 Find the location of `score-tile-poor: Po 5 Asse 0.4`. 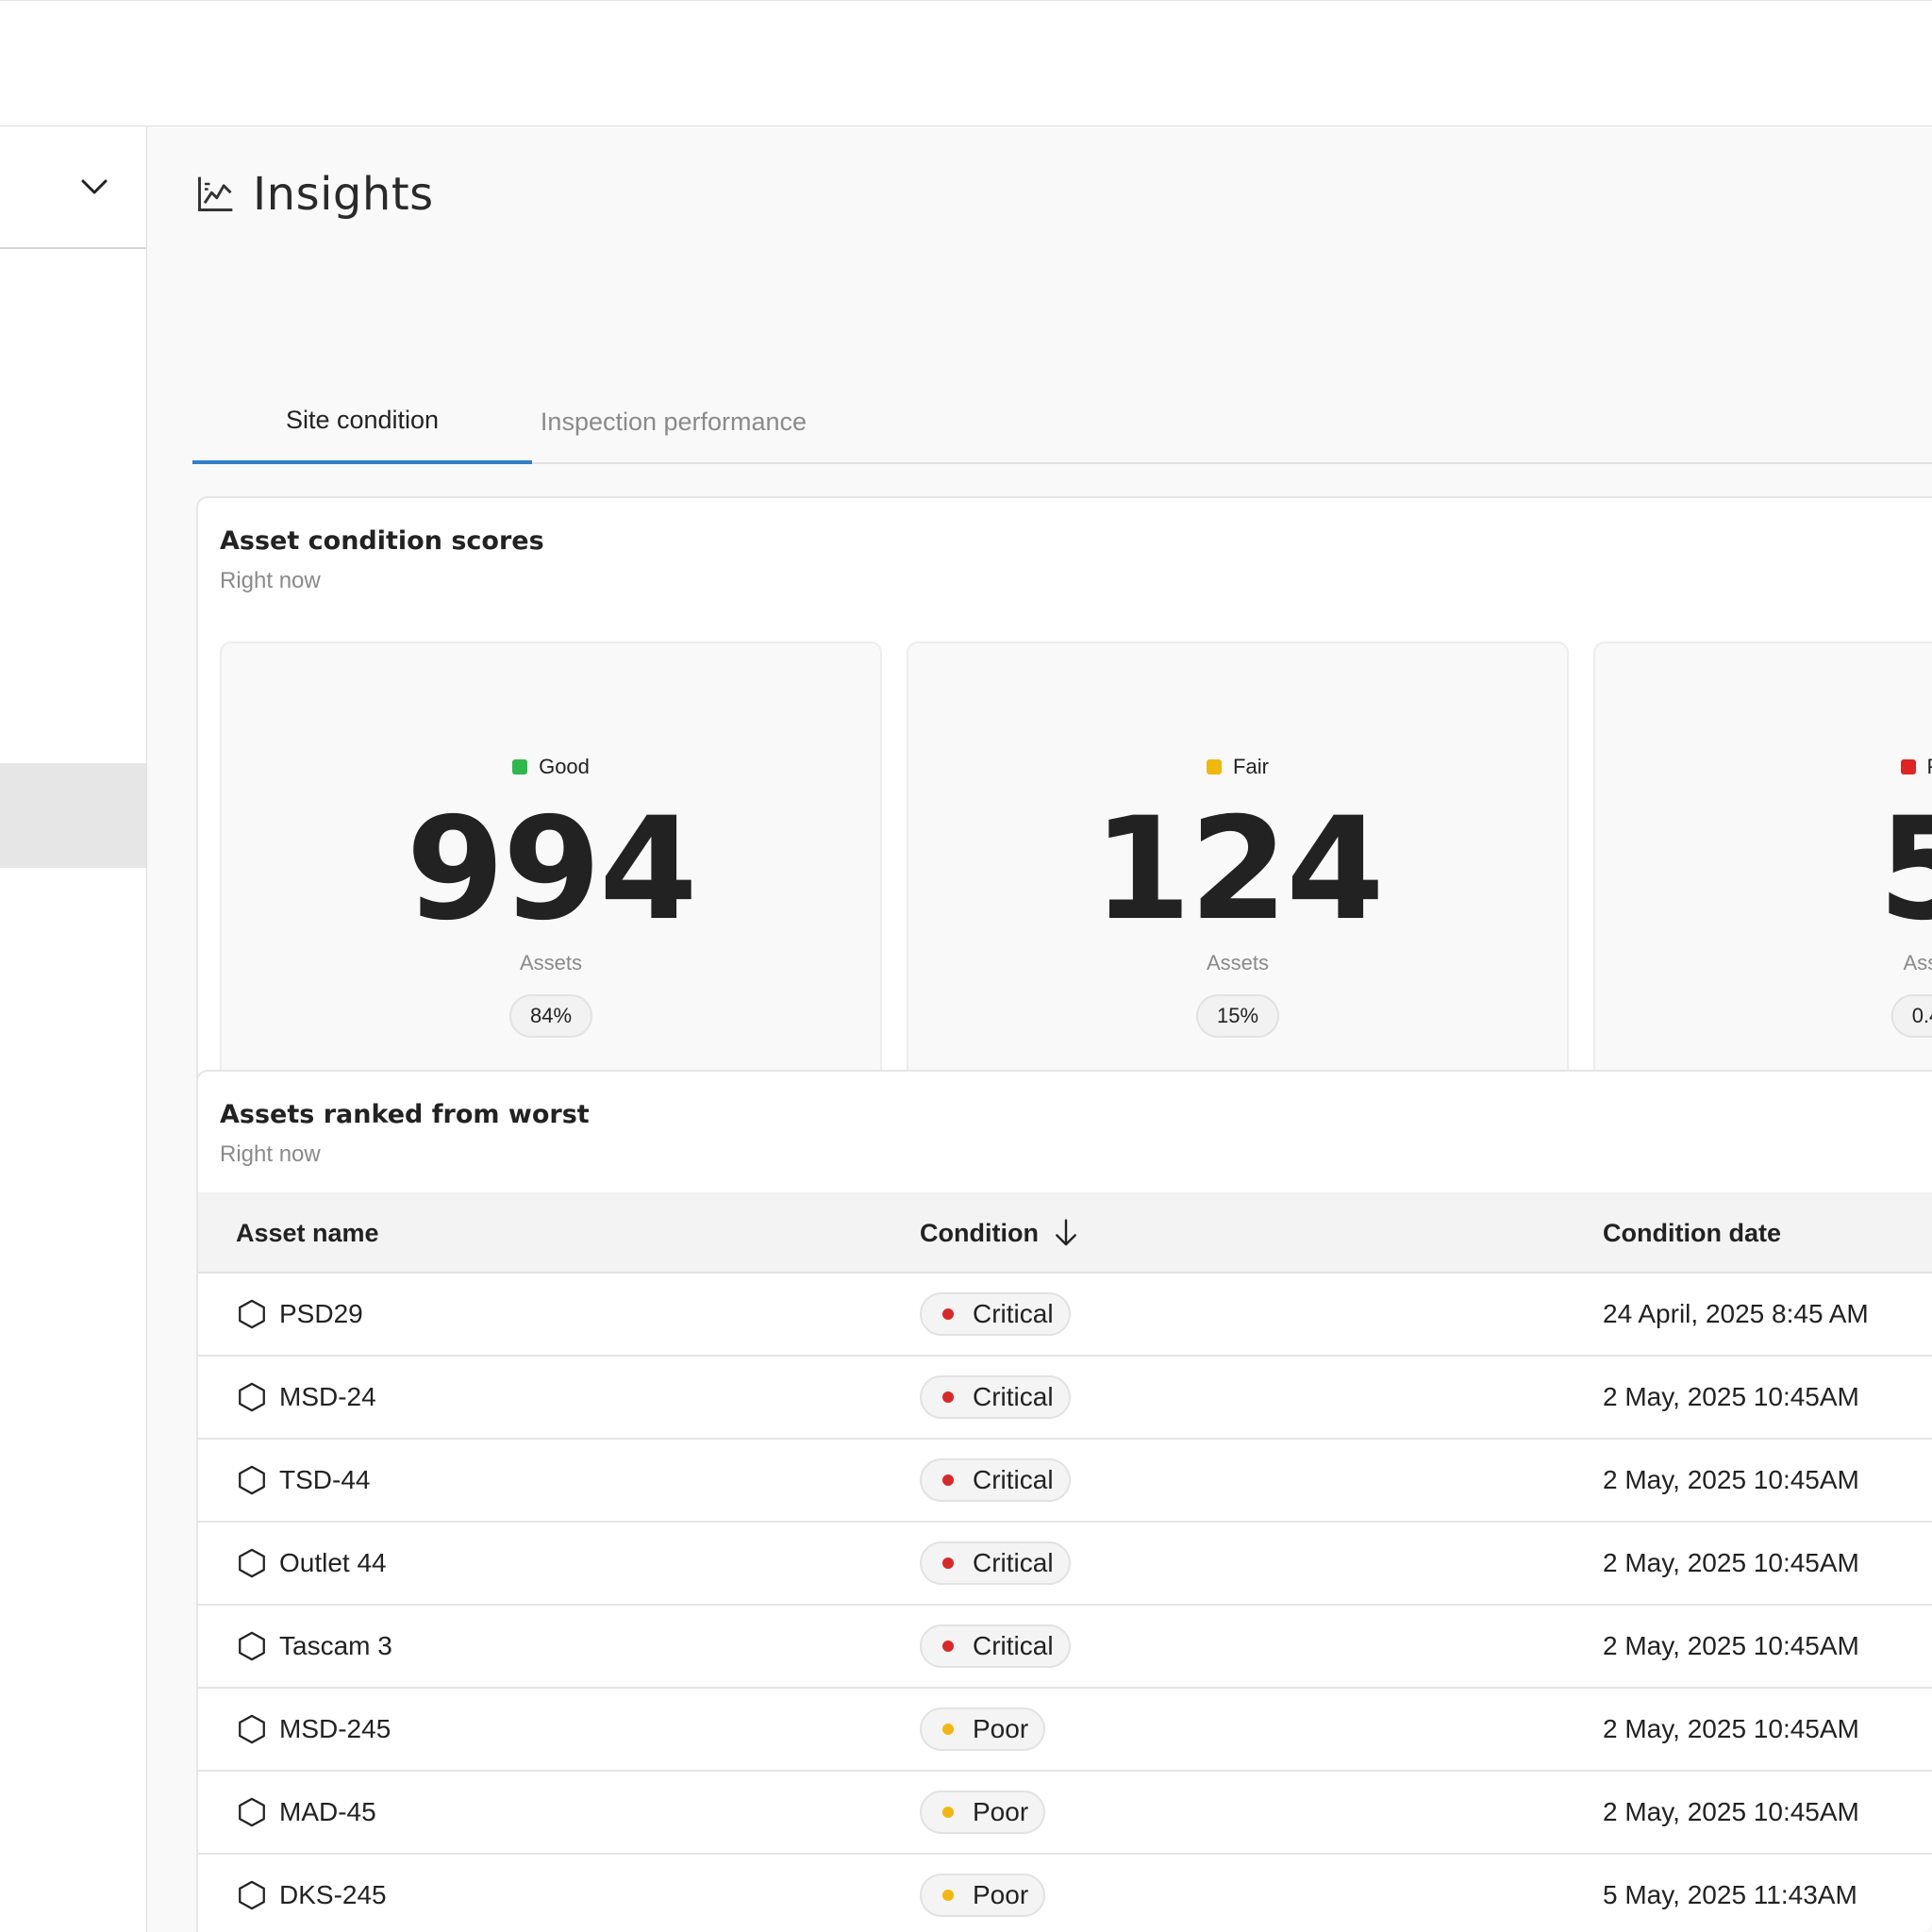

score-tile-poor: Po 5 Asse 0.4 is located at coordinates (1763, 892).